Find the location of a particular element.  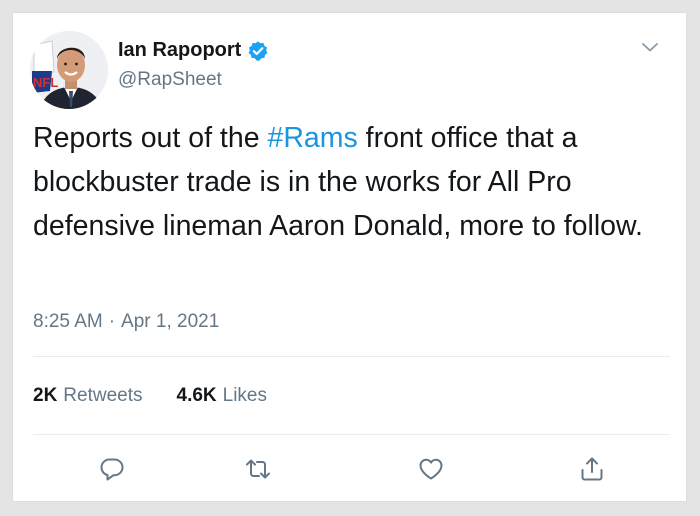

share-button is located at coordinates (592, 469).